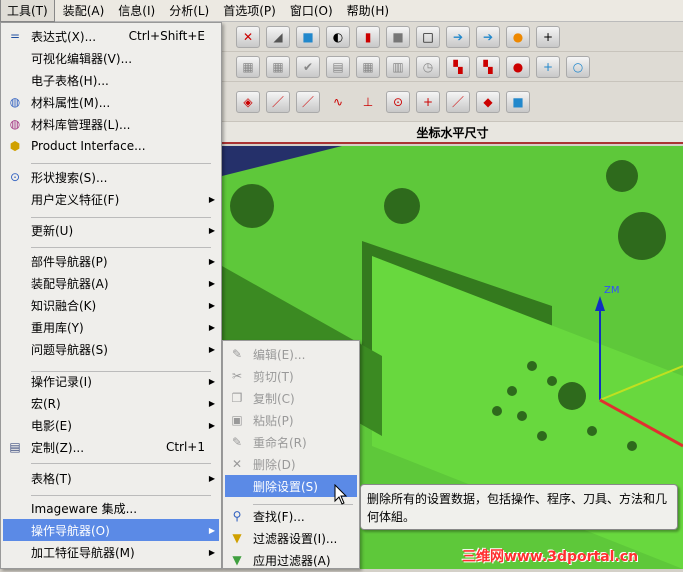 Image resolution: width=683 pixels, height=572 pixels. What do you see at coordinates (338, 66) in the screenshot?
I see `toolbar-button: ▤` at bounding box center [338, 66].